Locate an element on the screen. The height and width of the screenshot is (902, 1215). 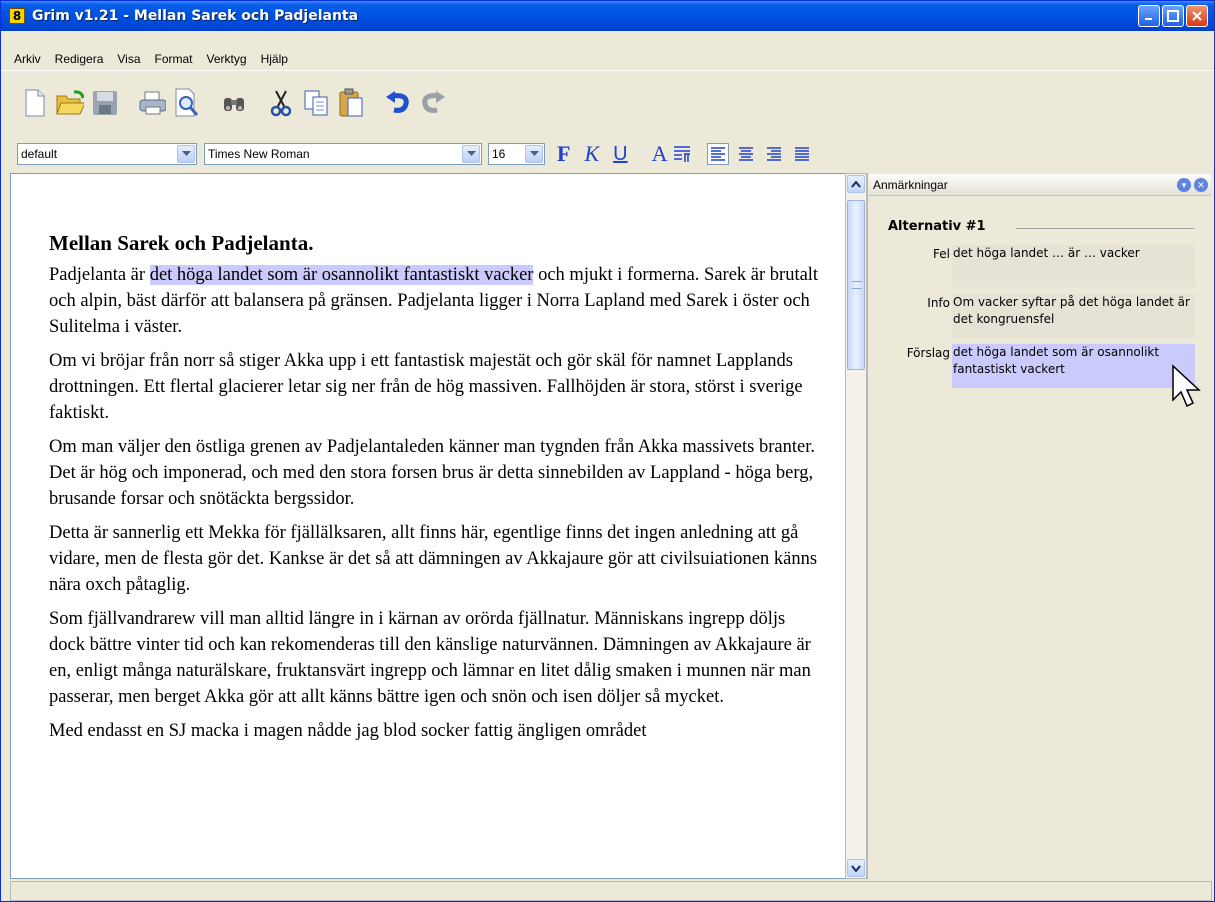
open-folder-icon is located at coordinates (70, 102).